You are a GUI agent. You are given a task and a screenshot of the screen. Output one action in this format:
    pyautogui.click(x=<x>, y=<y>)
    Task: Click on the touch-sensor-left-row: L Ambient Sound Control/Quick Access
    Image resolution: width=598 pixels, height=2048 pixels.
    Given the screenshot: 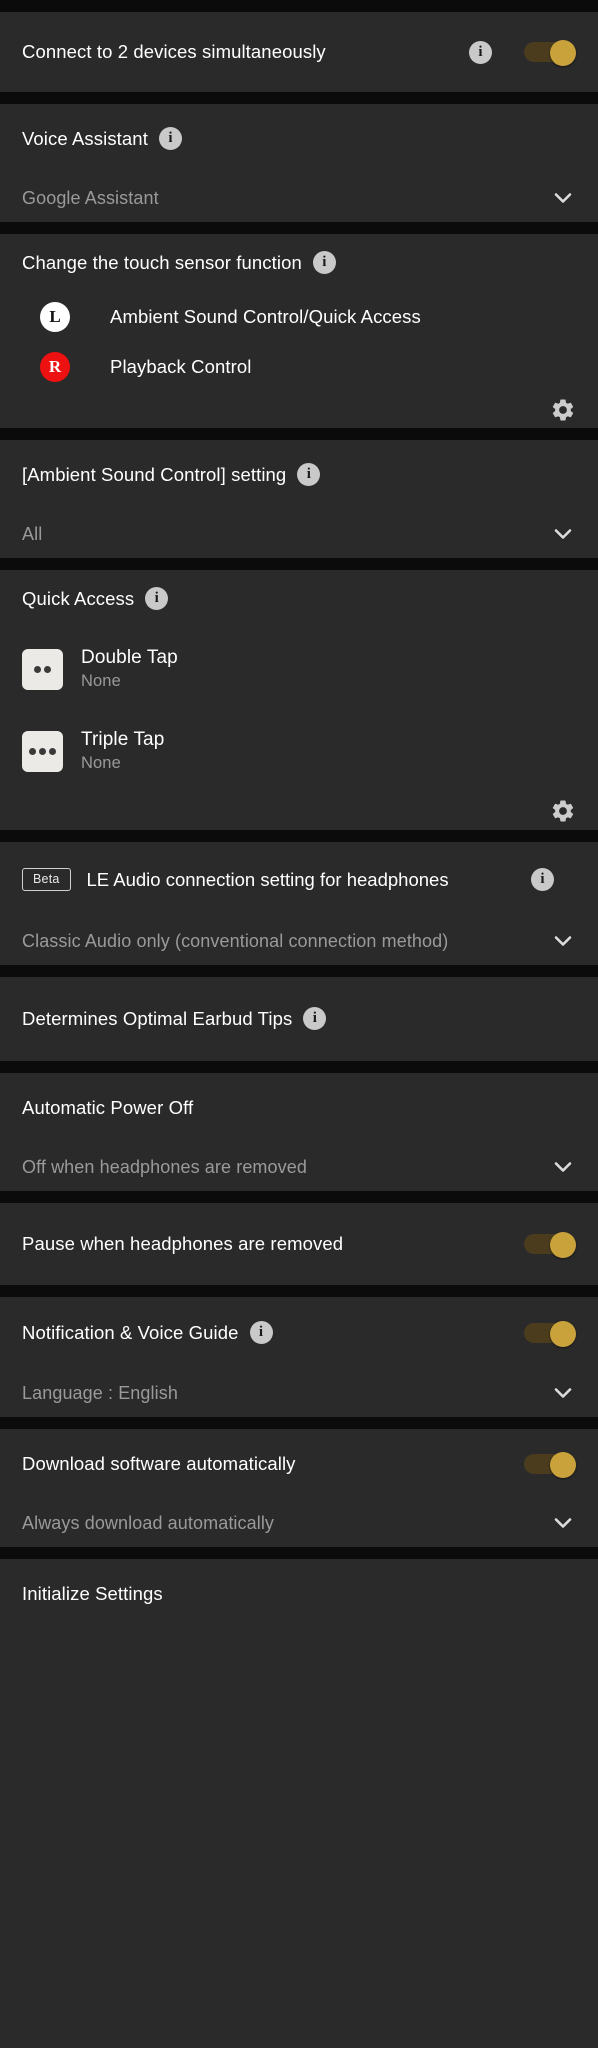 What is the action you would take?
    pyautogui.click(x=299, y=317)
    